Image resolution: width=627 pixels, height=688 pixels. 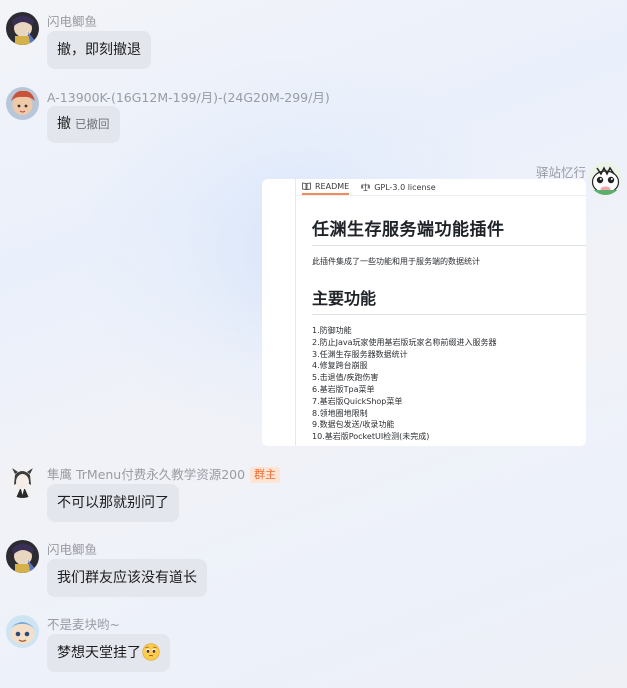 I want to click on tab-readme: README, so click(x=326, y=187).